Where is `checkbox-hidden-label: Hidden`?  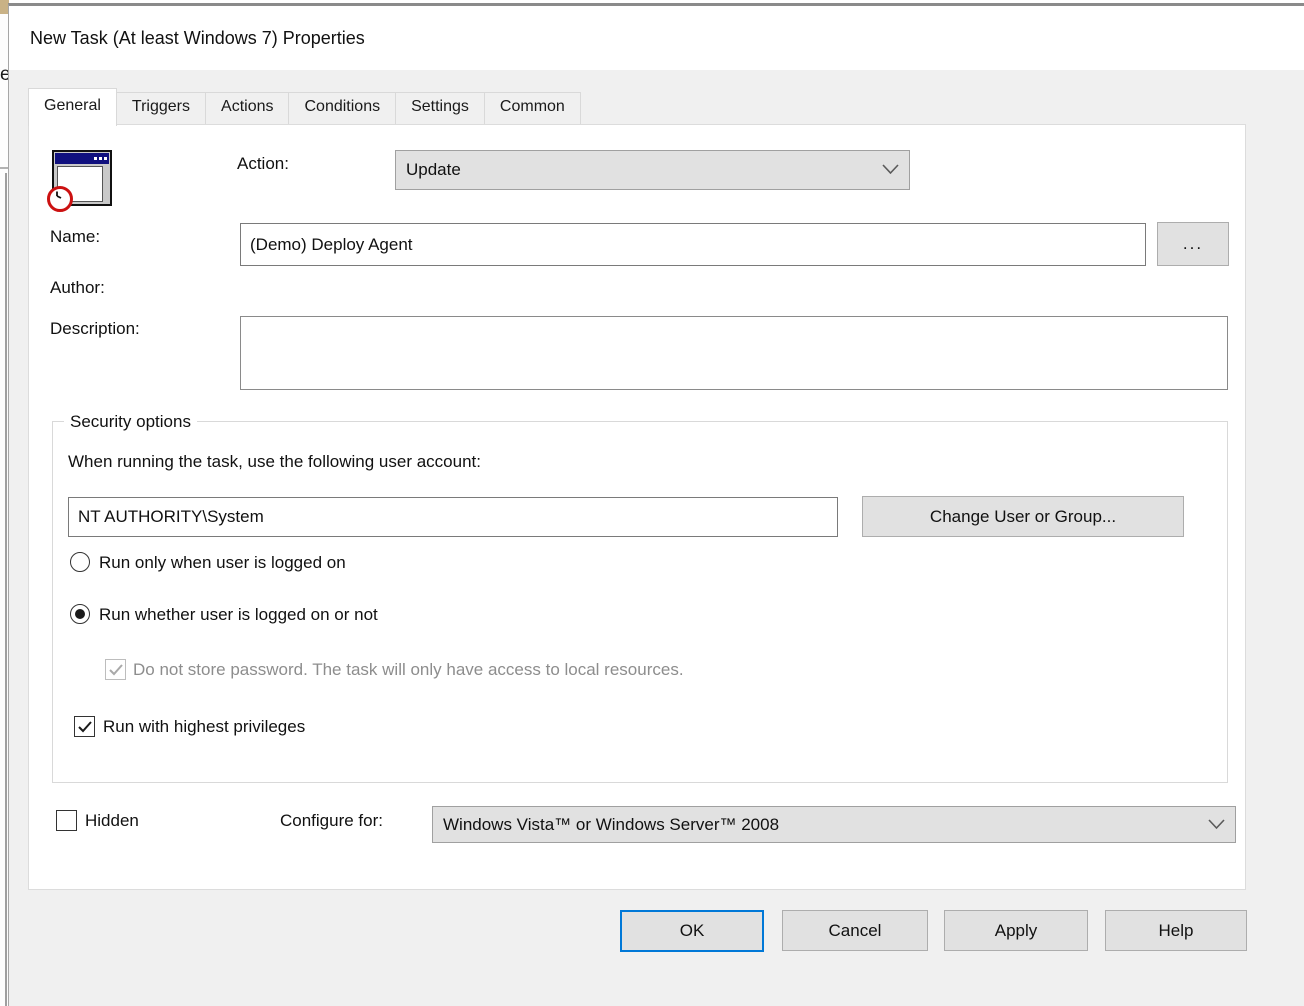
checkbox-hidden-label: Hidden is located at coordinates (112, 821).